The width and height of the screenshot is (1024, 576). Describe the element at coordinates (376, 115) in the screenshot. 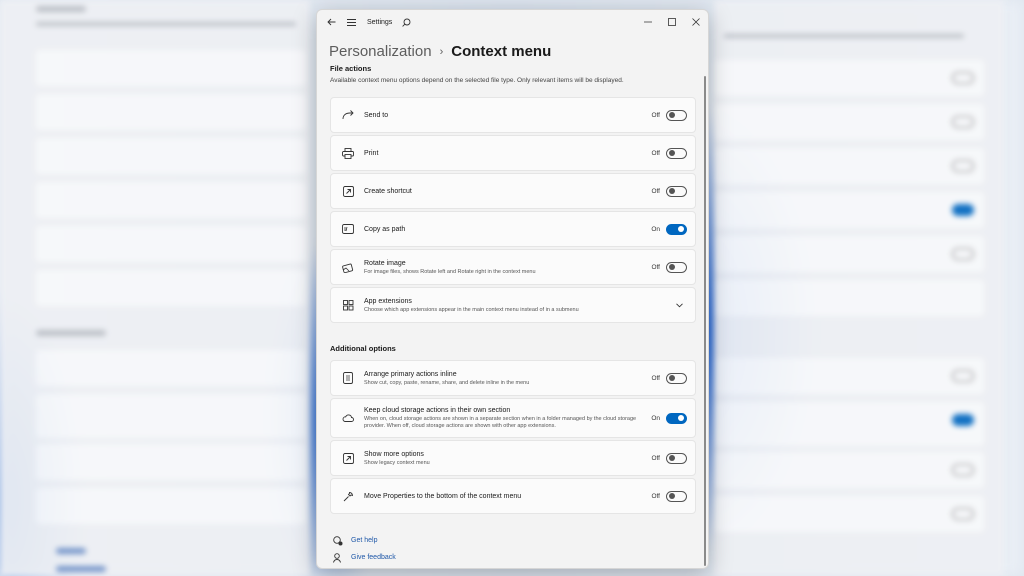

I see `setting-label: Send to` at that location.